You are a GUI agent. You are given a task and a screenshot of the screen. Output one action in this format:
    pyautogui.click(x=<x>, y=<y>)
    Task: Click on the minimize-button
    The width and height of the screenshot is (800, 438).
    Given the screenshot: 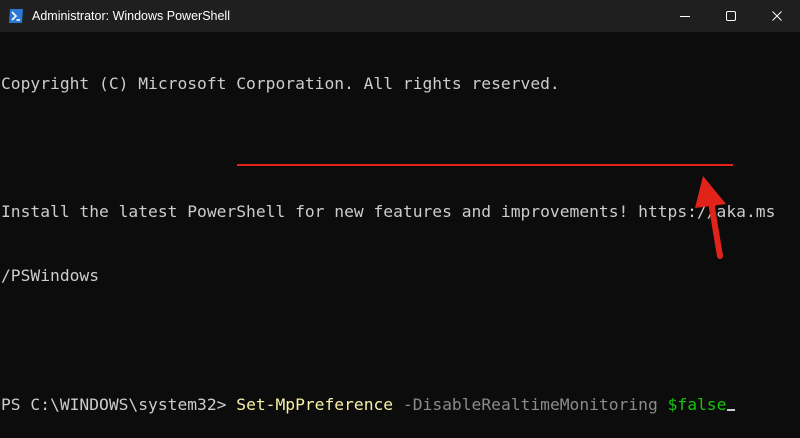 What is the action you would take?
    pyautogui.click(x=685, y=16)
    